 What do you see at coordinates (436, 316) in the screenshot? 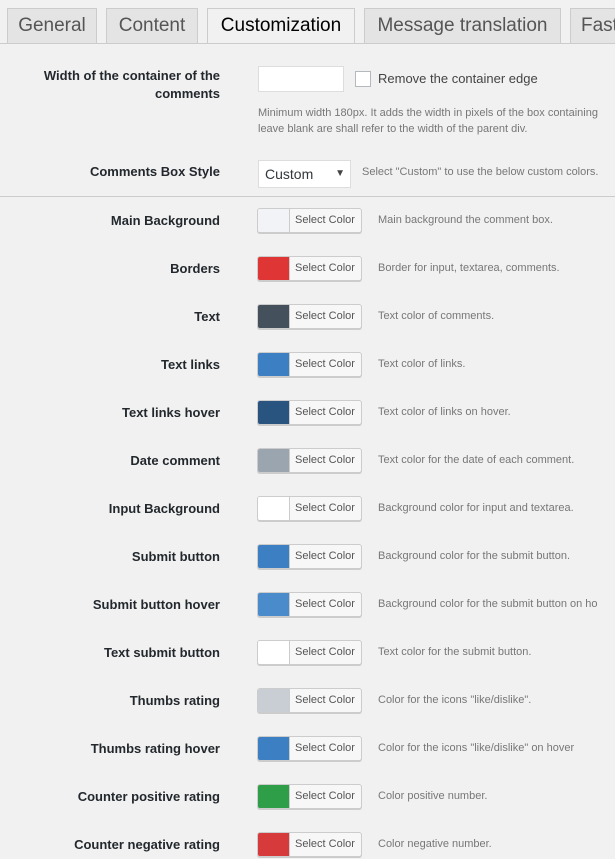
I see `color-row-description: Text color of comments.` at bounding box center [436, 316].